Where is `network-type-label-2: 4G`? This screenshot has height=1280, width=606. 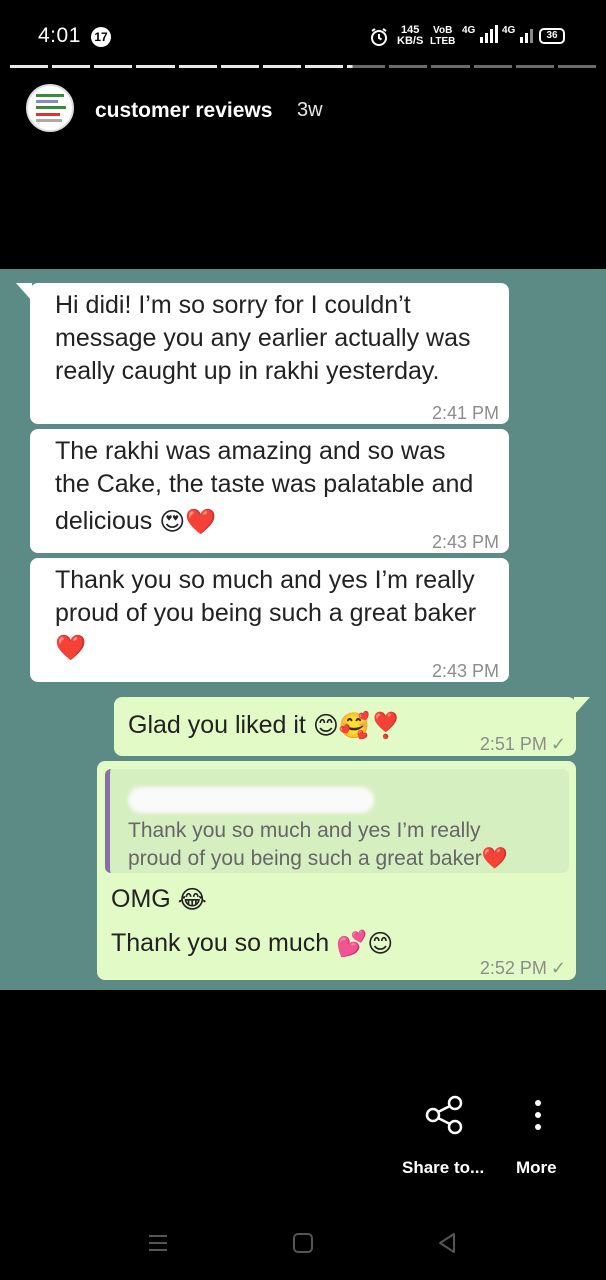
network-type-label-2: 4G is located at coordinates (509, 30).